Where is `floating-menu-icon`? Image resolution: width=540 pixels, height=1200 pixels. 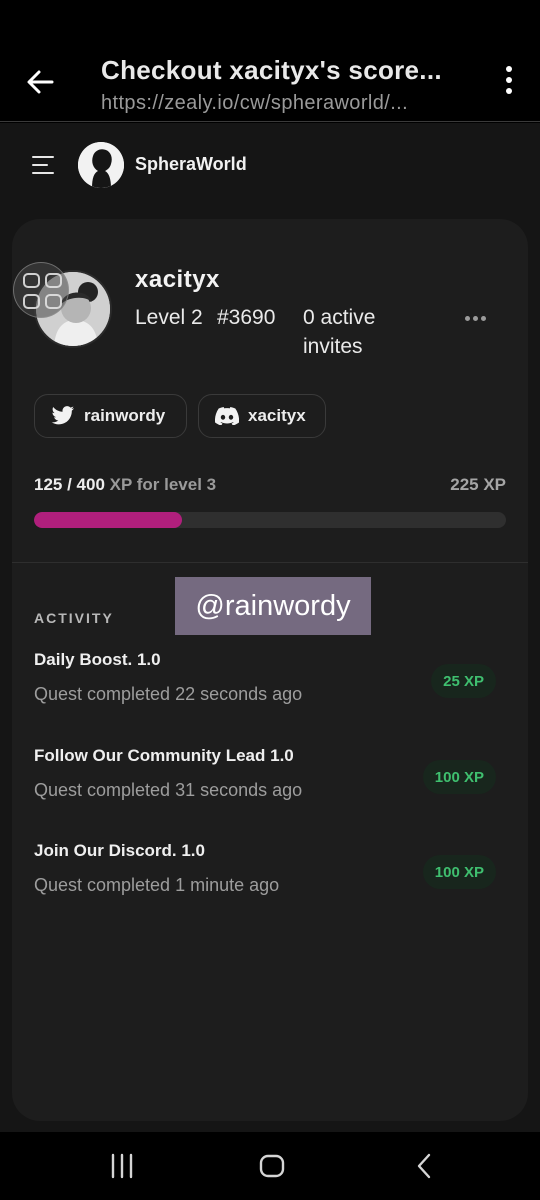 floating-menu-icon is located at coordinates (41, 290).